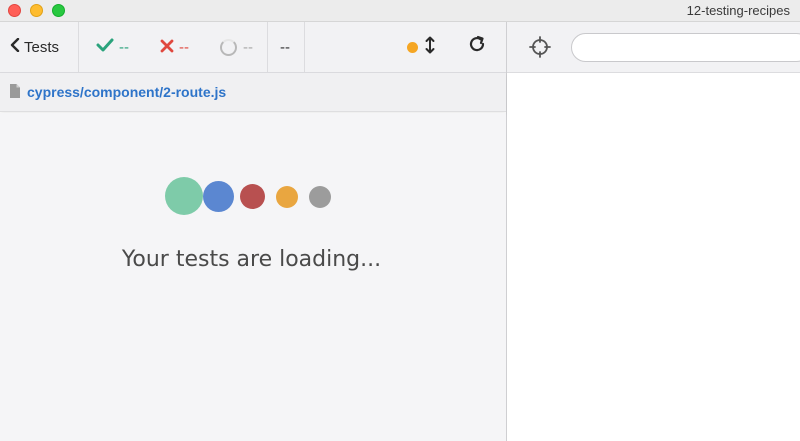 This screenshot has width=800, height=441. What do you see at coordinates (685, 47) in the screenshot?
I see `aut-url-bar` at bounding box center [685, 47].